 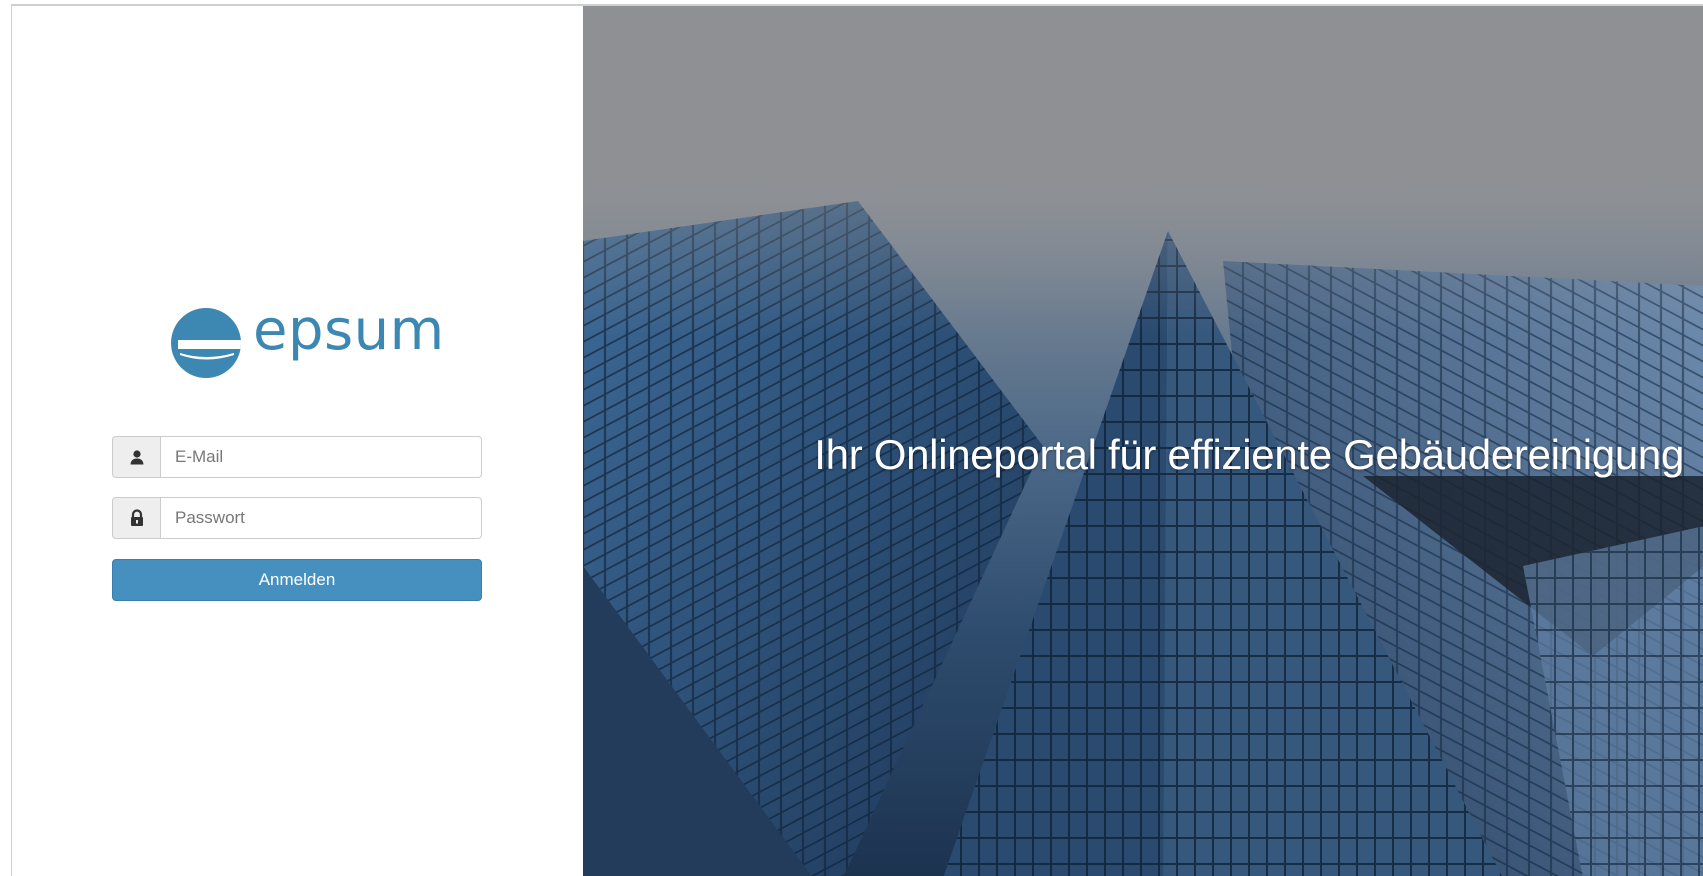 I want to click on email-field, so click(x=321, y=457).